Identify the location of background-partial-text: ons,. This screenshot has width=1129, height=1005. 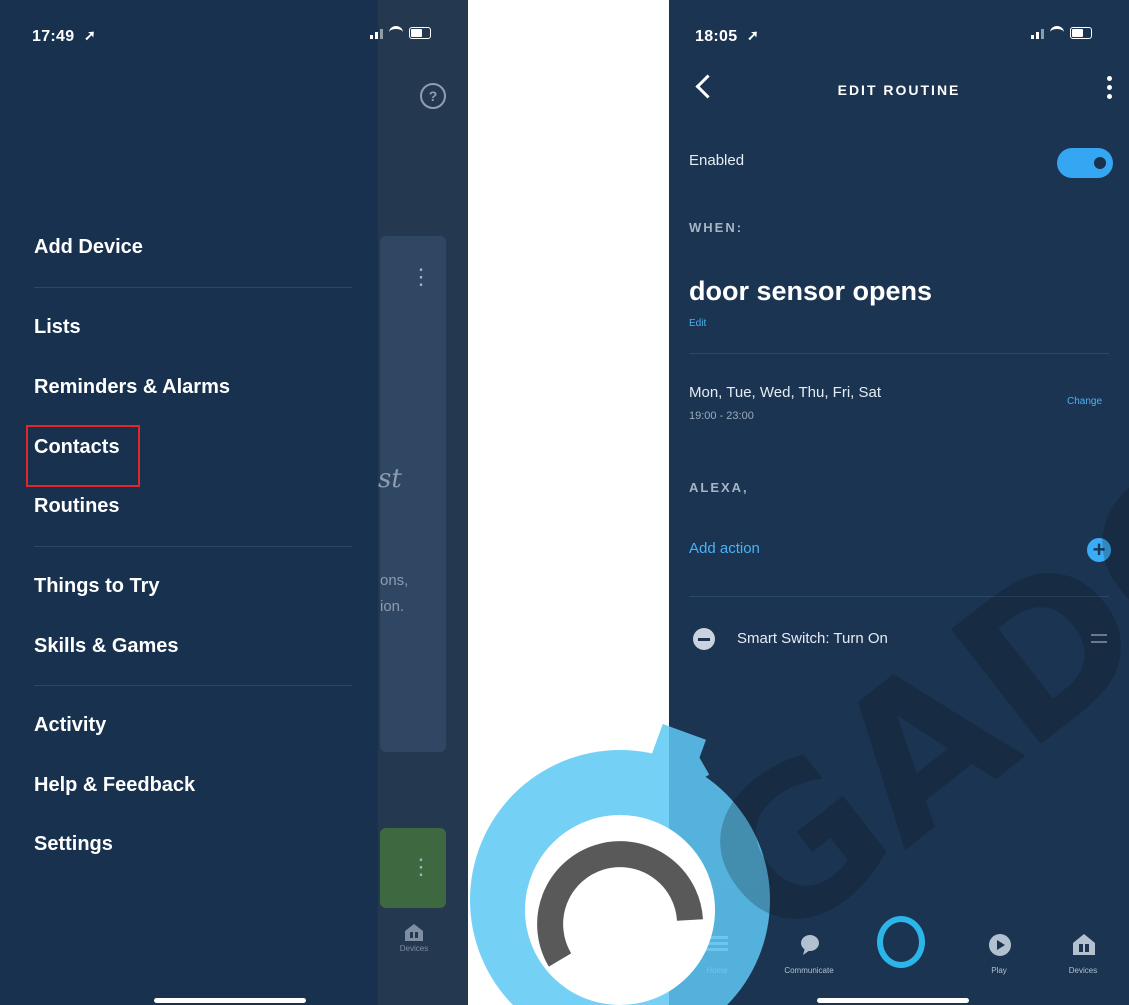
(394, 580).